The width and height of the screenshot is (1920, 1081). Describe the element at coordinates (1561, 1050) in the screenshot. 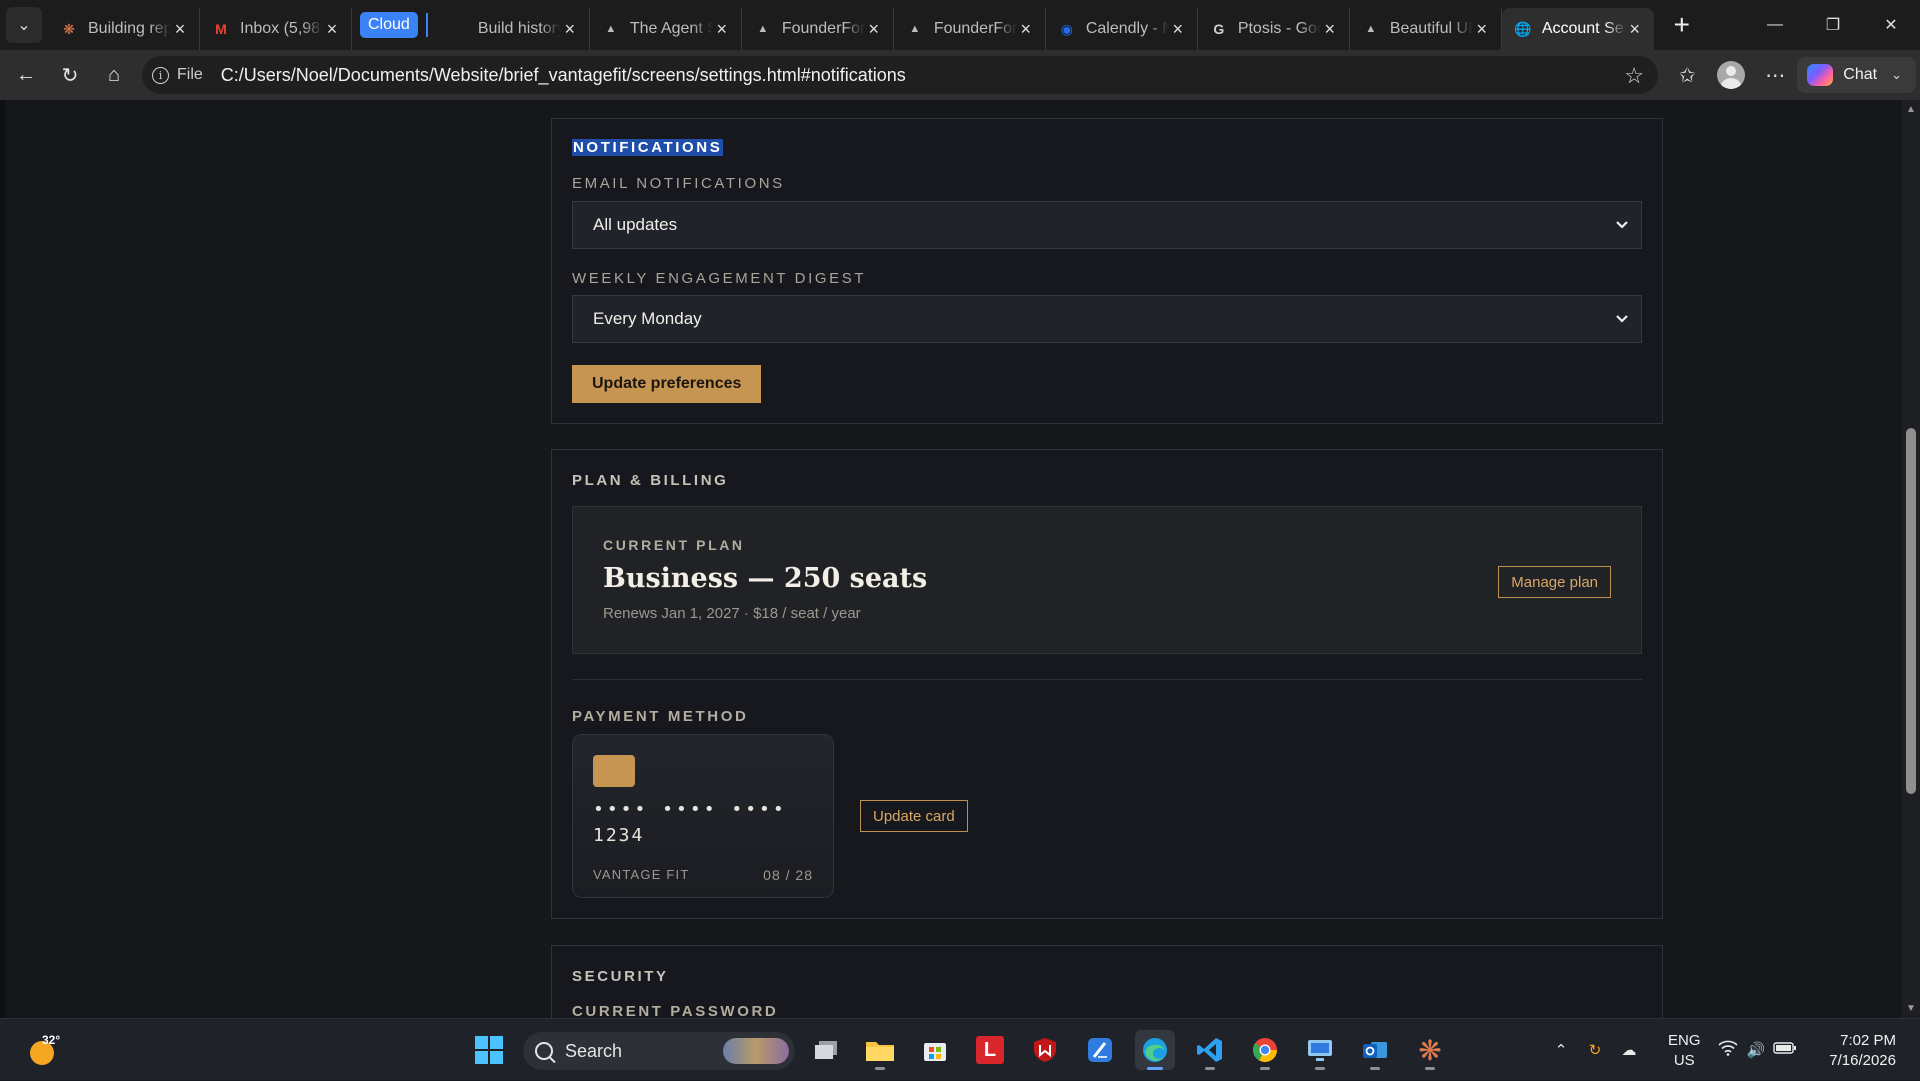

I see `chevron-up-icon: ⌃` at that location.